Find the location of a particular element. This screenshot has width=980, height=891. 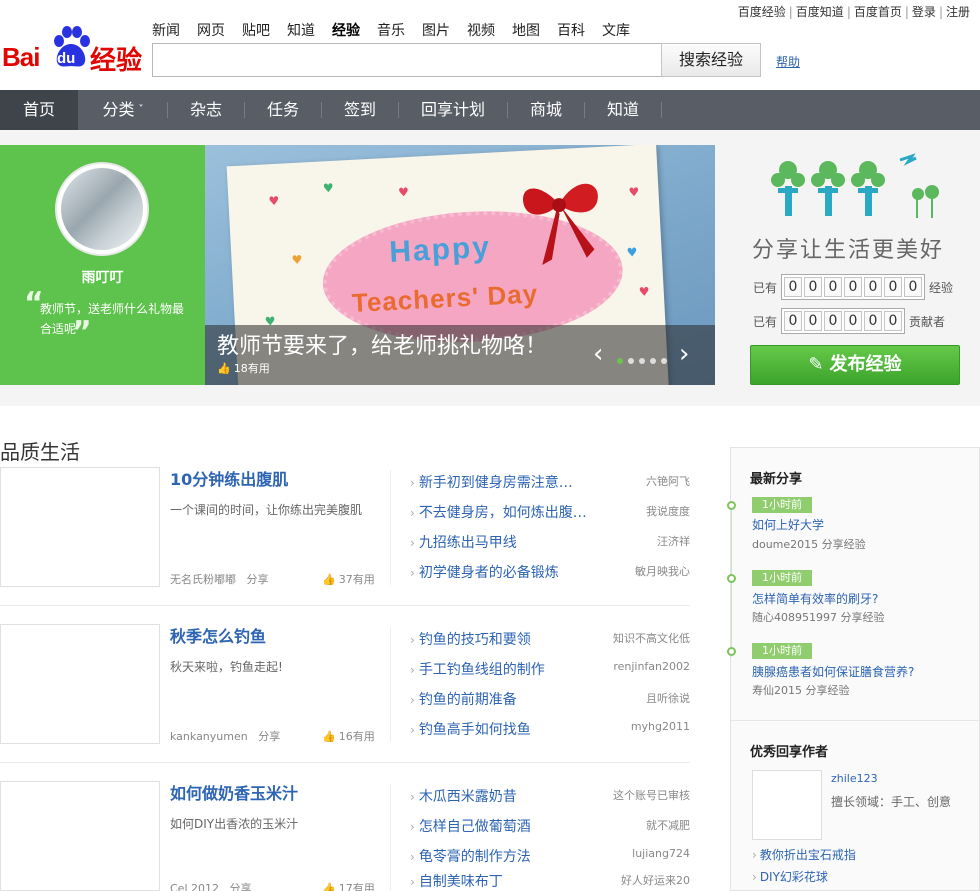

list-item: › 新手初到健身房需注意… 六铯阿飞 is located at coordinates (550, 482).